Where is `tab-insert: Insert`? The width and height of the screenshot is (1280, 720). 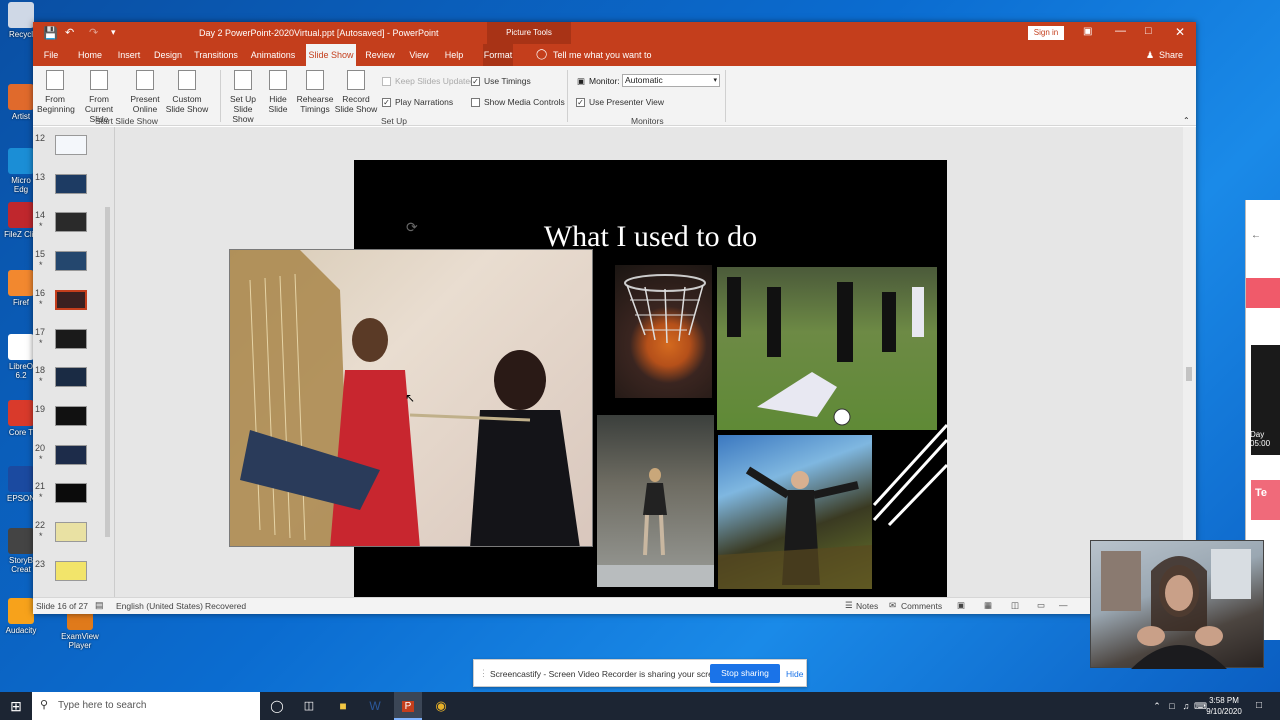
tab-insert: Insert is located at coordinates (129, 55).